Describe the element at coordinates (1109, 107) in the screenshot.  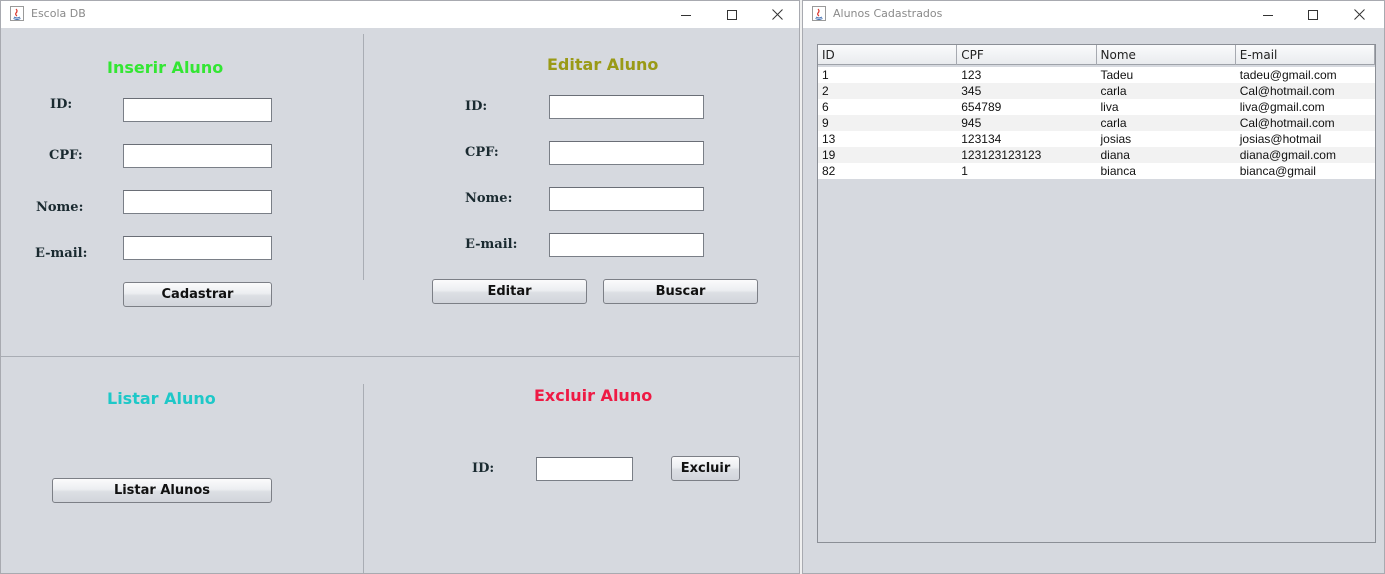
I see `cell-nome: liva` at that location.